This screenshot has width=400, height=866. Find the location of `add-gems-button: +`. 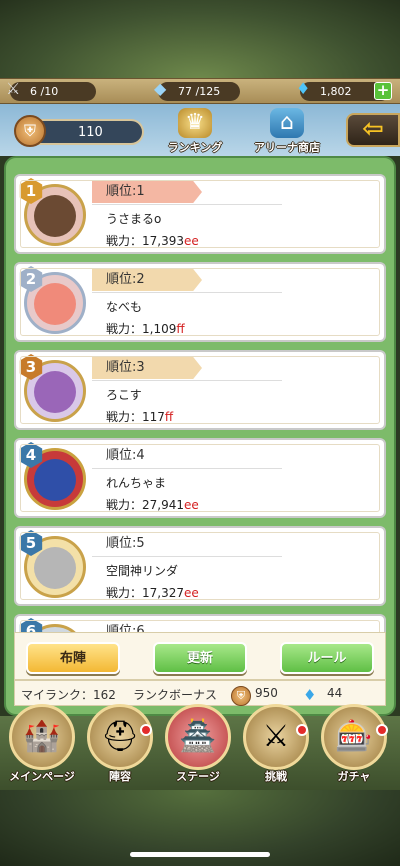

add-gems-button: + is located at coordinates (383, 91).